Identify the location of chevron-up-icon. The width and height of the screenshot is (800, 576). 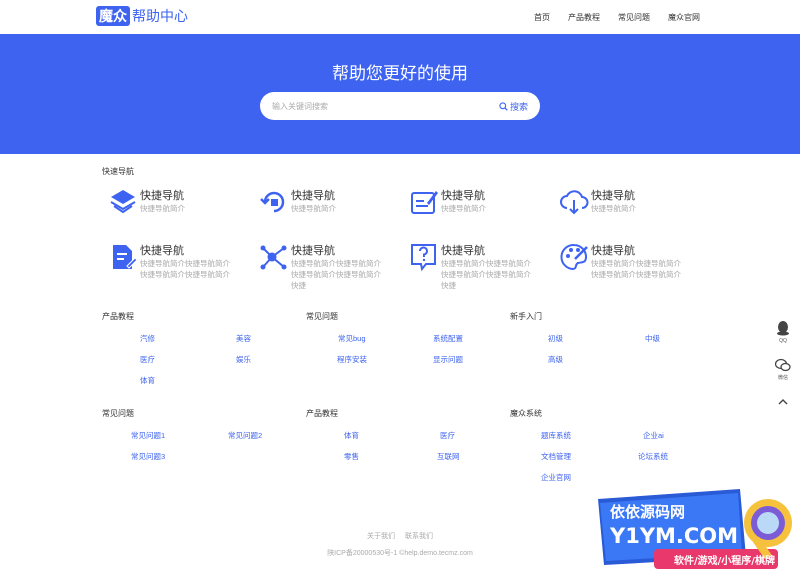
(783, 402).